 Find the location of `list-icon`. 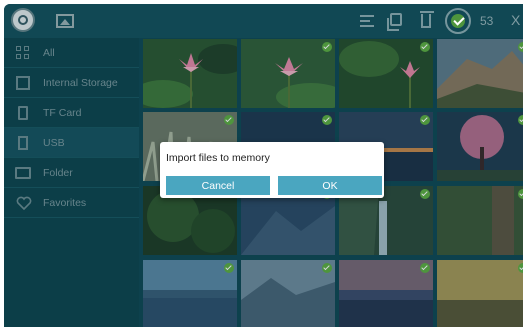

list-icon is located at coordinates (367, 21).